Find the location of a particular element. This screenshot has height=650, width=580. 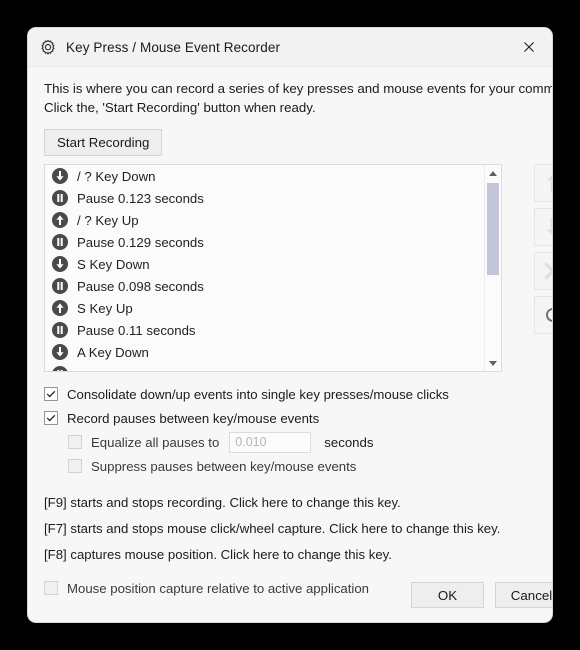

suppress-pauses-checkbox is located at coordinates (75, 466).